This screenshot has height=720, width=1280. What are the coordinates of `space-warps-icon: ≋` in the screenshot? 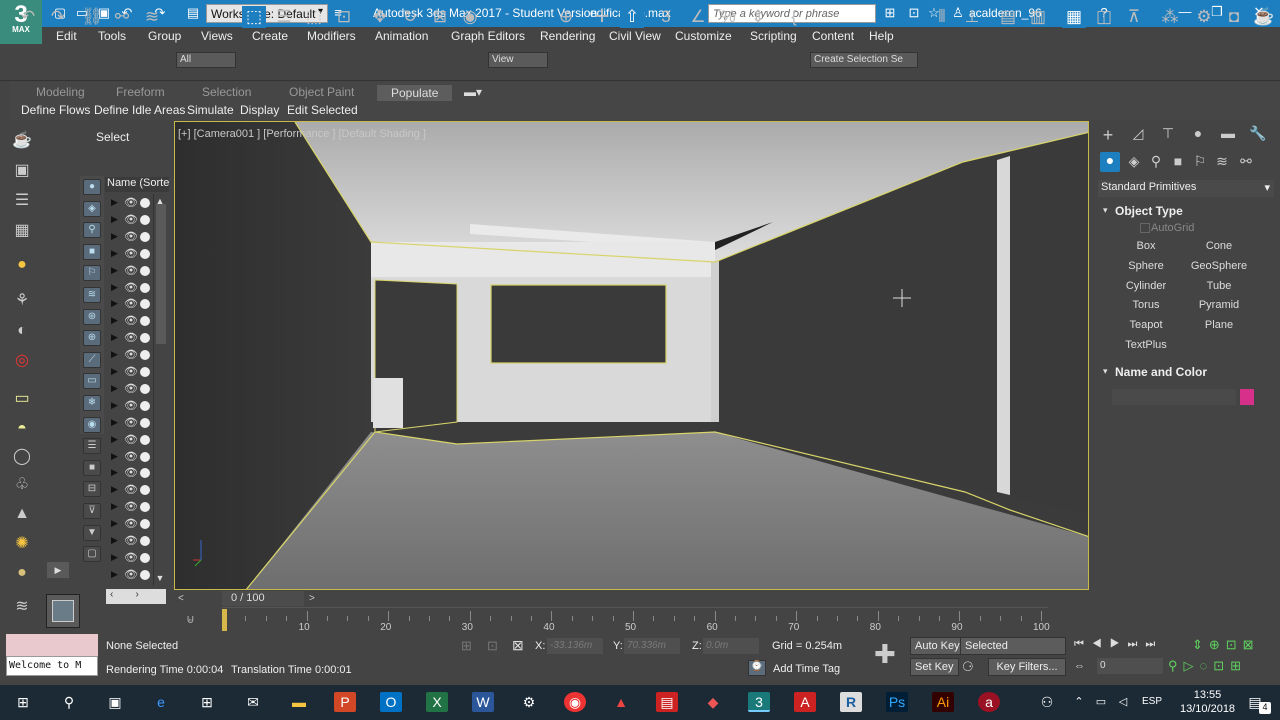 It's located at (1222, 162).